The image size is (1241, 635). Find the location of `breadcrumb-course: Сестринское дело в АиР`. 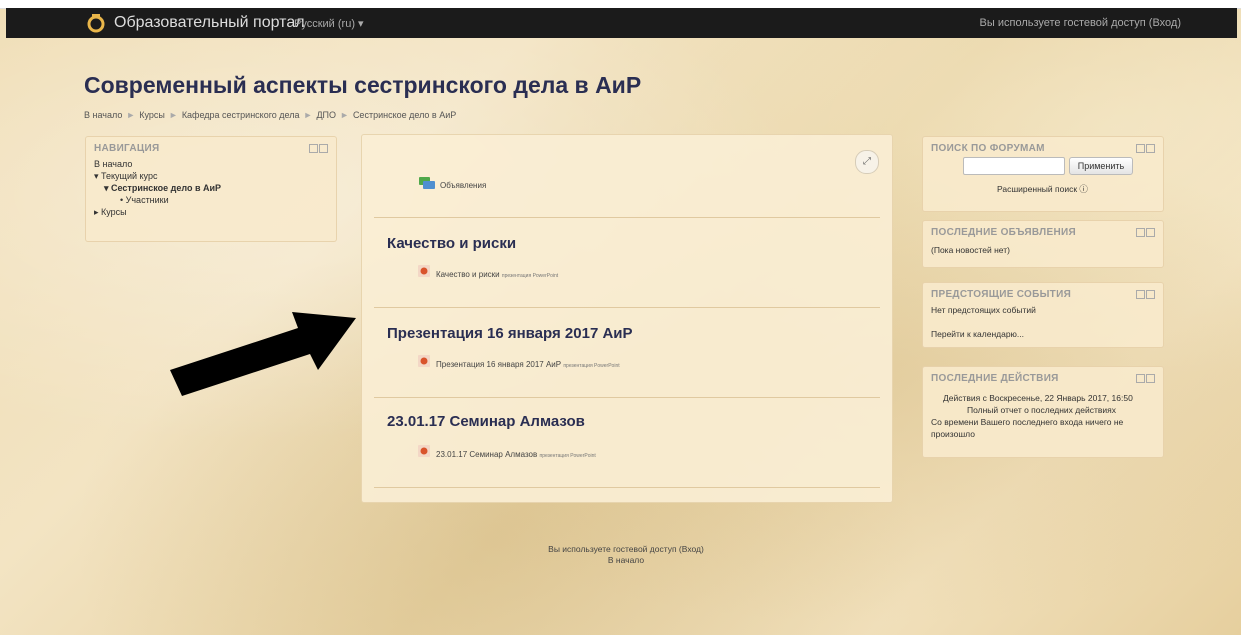

breadcrumb-course: Сестринское дело в АиР is located at coordinates (404, 115).